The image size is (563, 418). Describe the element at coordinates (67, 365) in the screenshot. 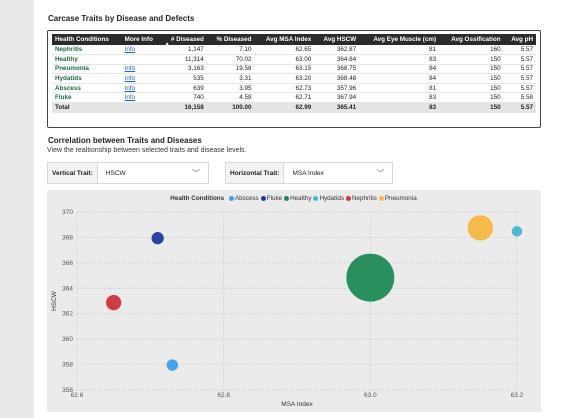

I see `y-tick-label: 358` at that location.